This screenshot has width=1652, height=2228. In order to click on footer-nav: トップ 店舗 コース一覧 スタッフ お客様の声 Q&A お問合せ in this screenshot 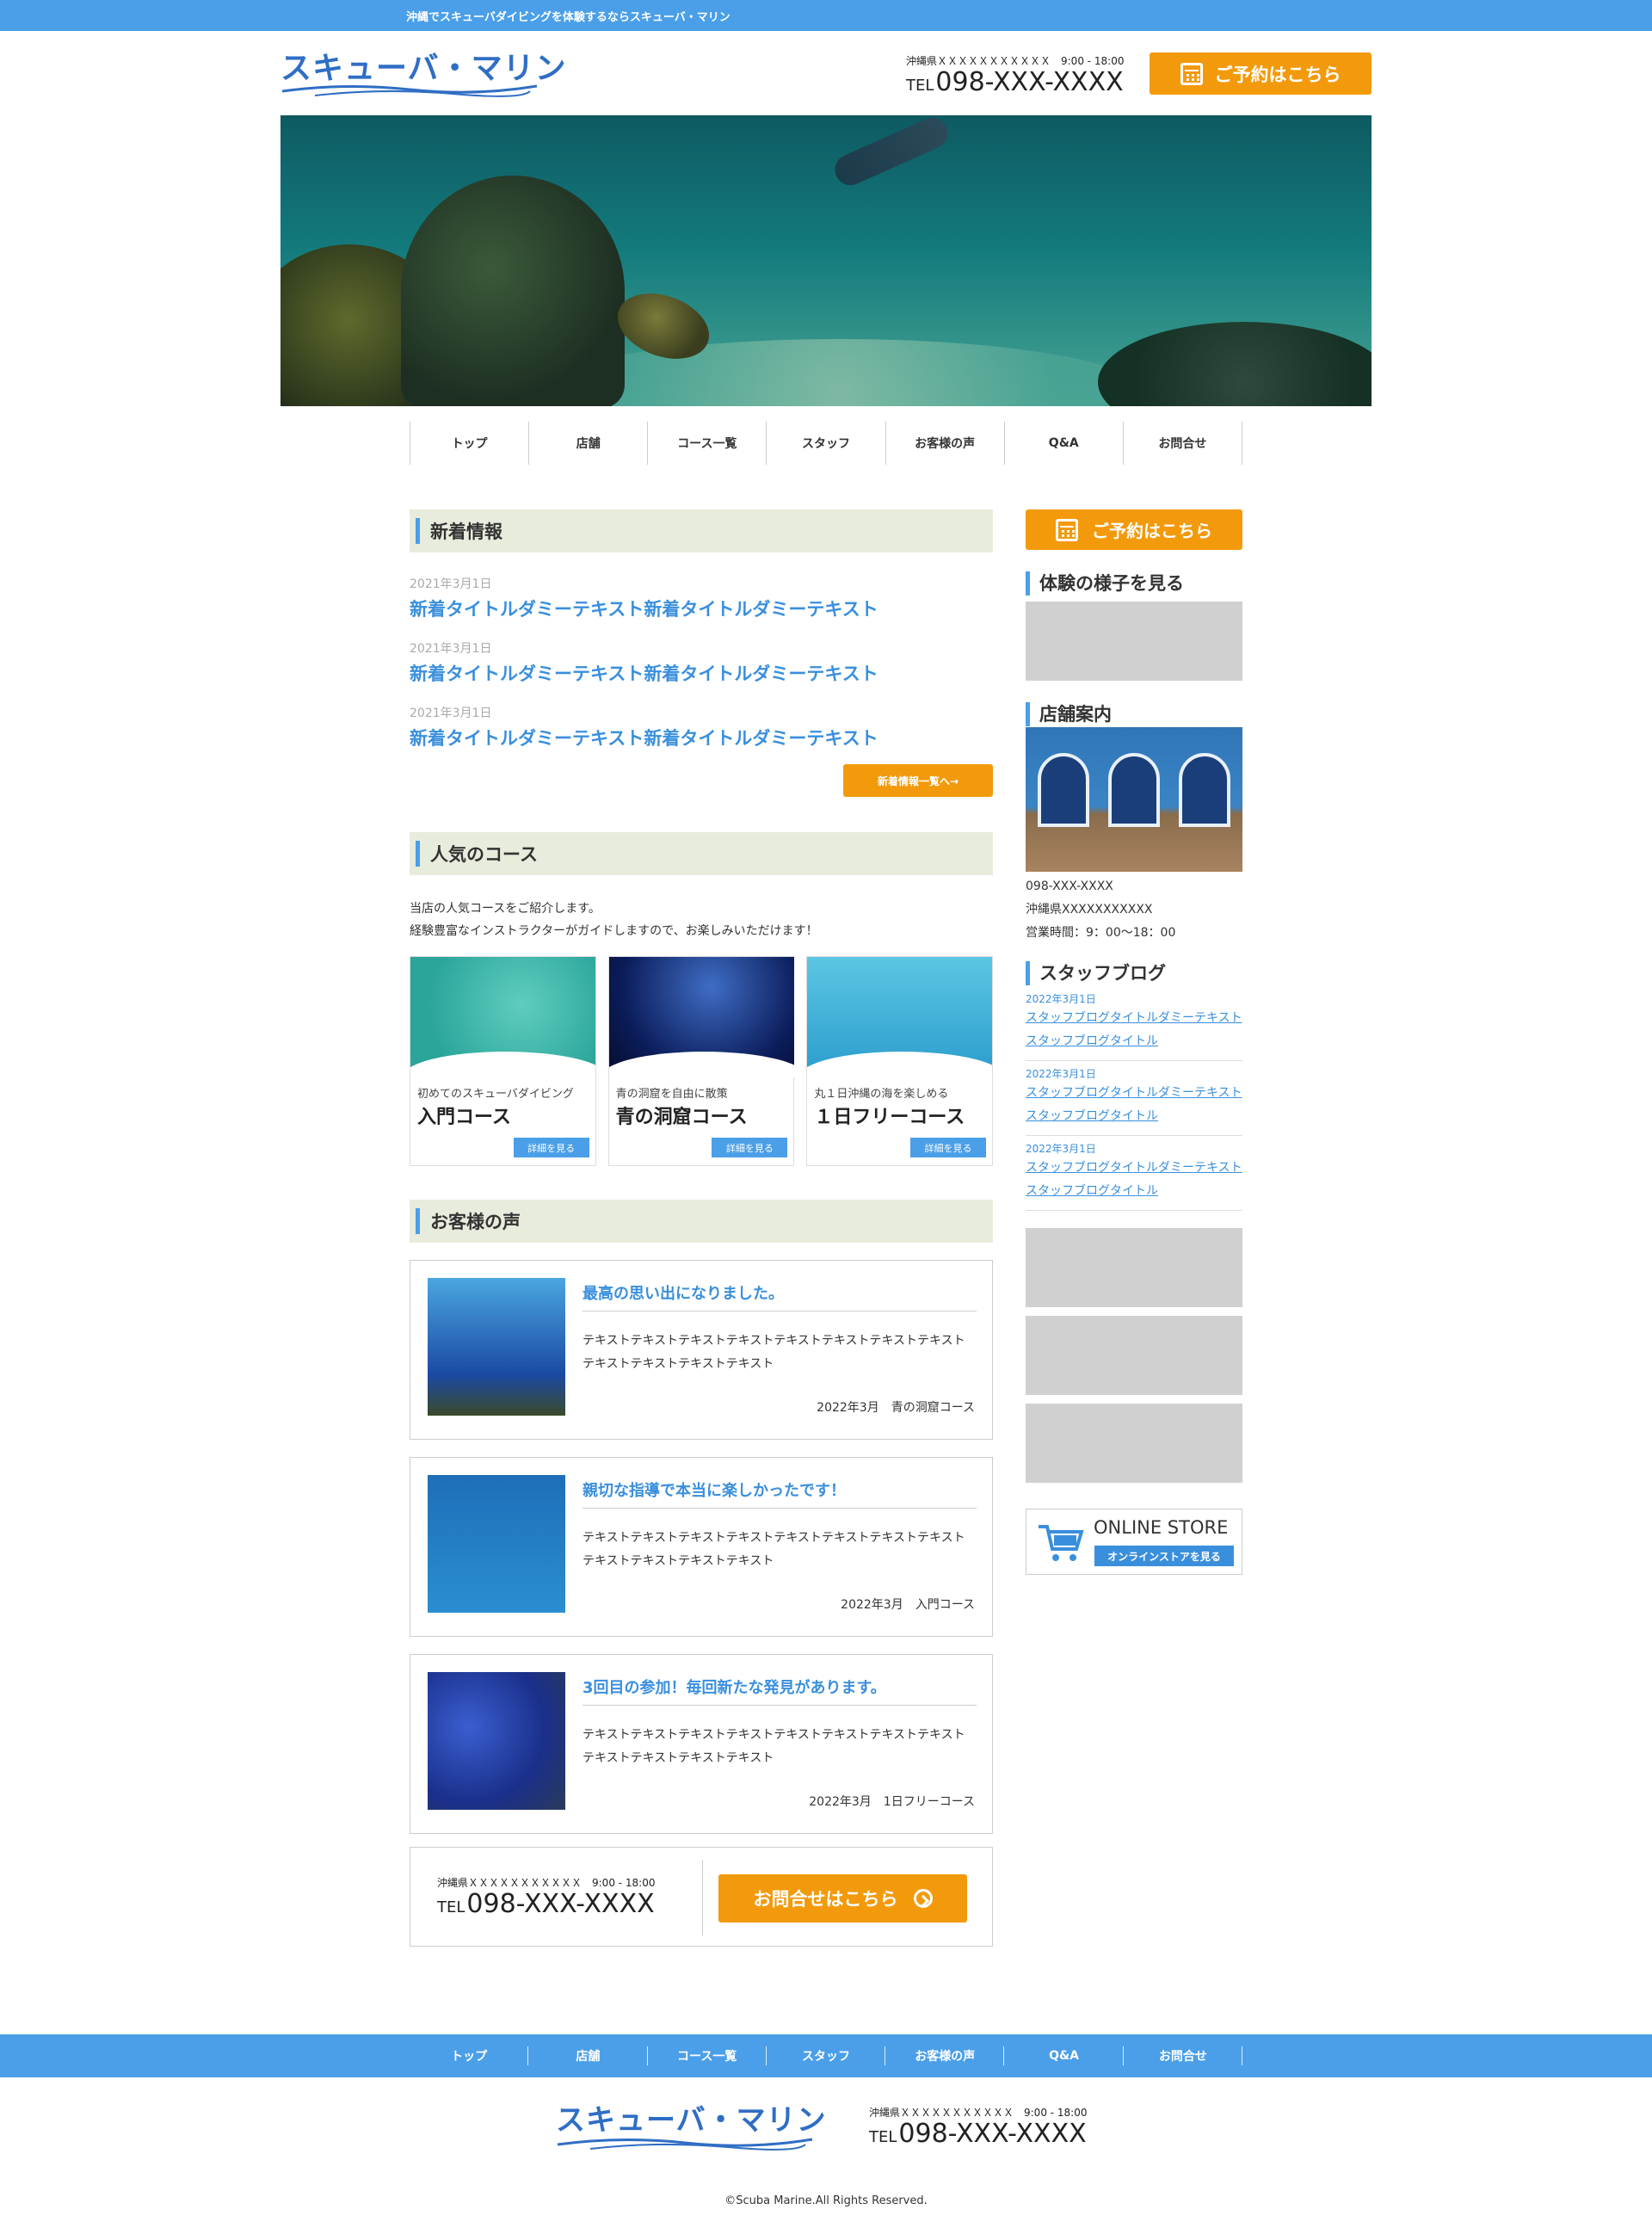, I will do `click(826, 2055)`.